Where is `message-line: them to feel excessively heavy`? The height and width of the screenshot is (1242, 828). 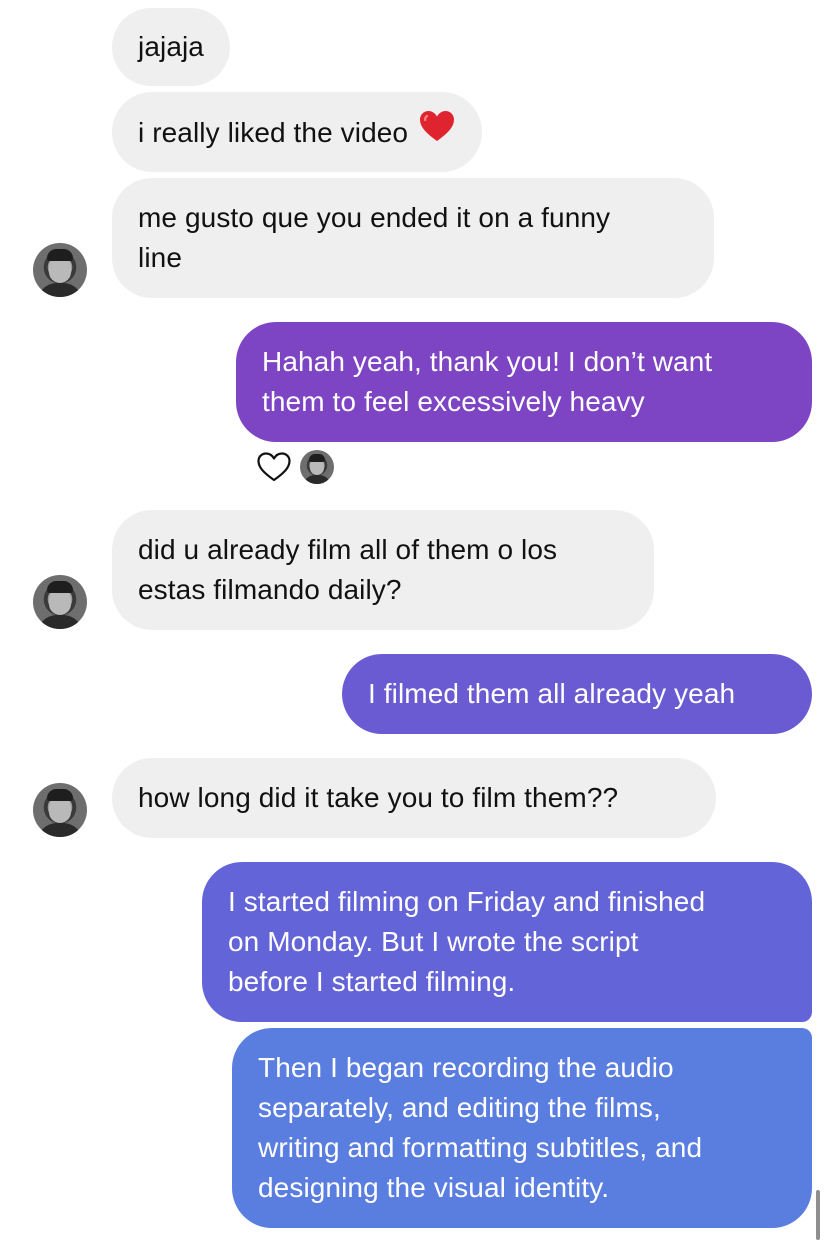 message-line: them to feel excessively heavy is located at coordinates (453, 401).